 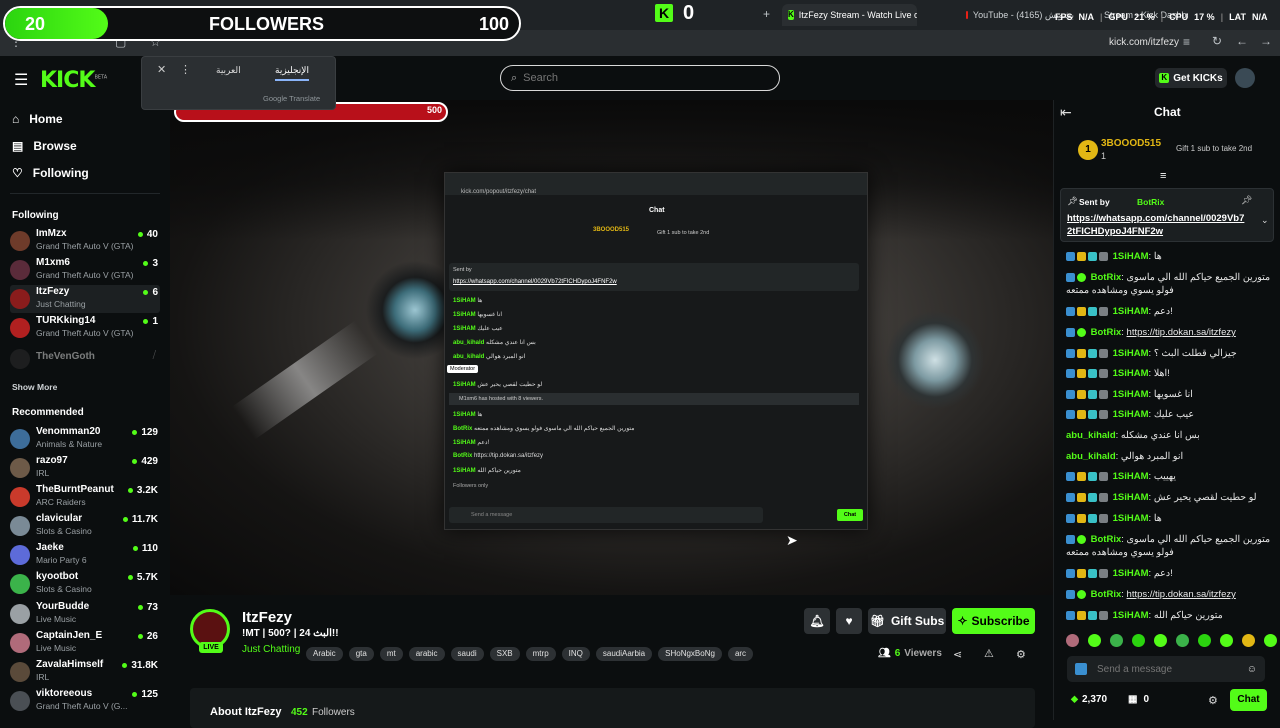 I want to click on back-icon: ←, so click(x=1242, y=41).